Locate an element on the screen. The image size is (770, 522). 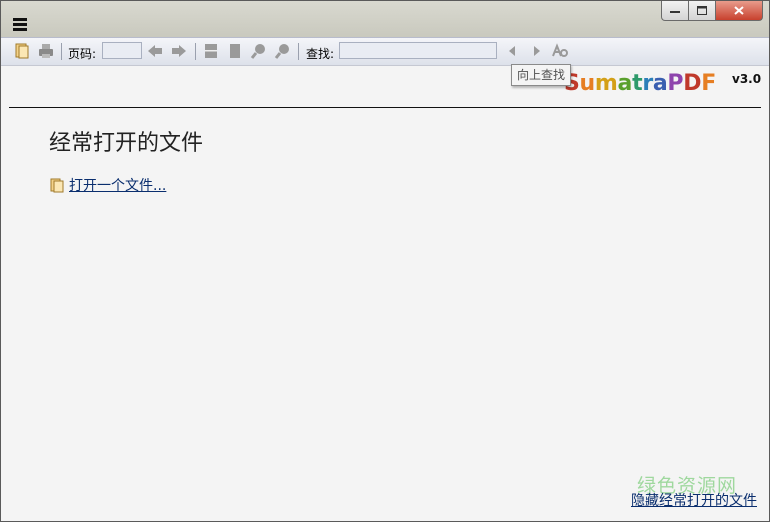
maximize-icon is located at coordinates (702, 10).